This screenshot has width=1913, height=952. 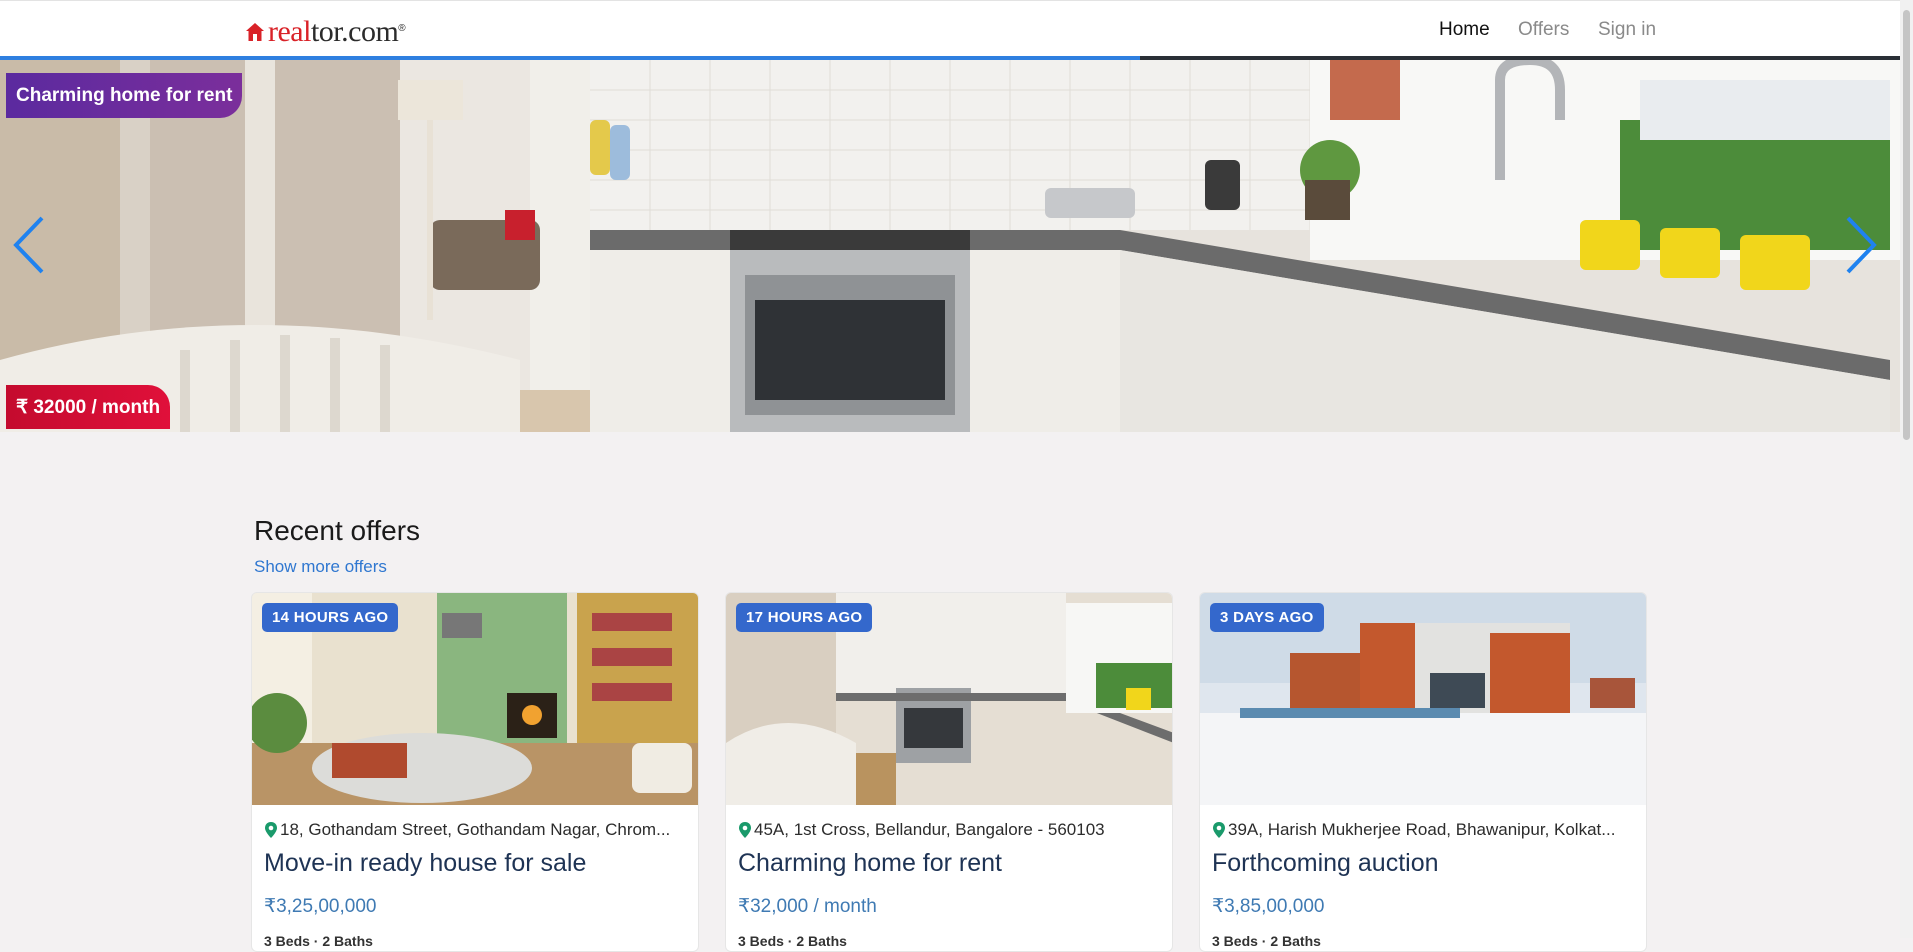 I want to click on top-navbar: real tor.com ® Home Offers Sign in, so click(x=950, y=29).